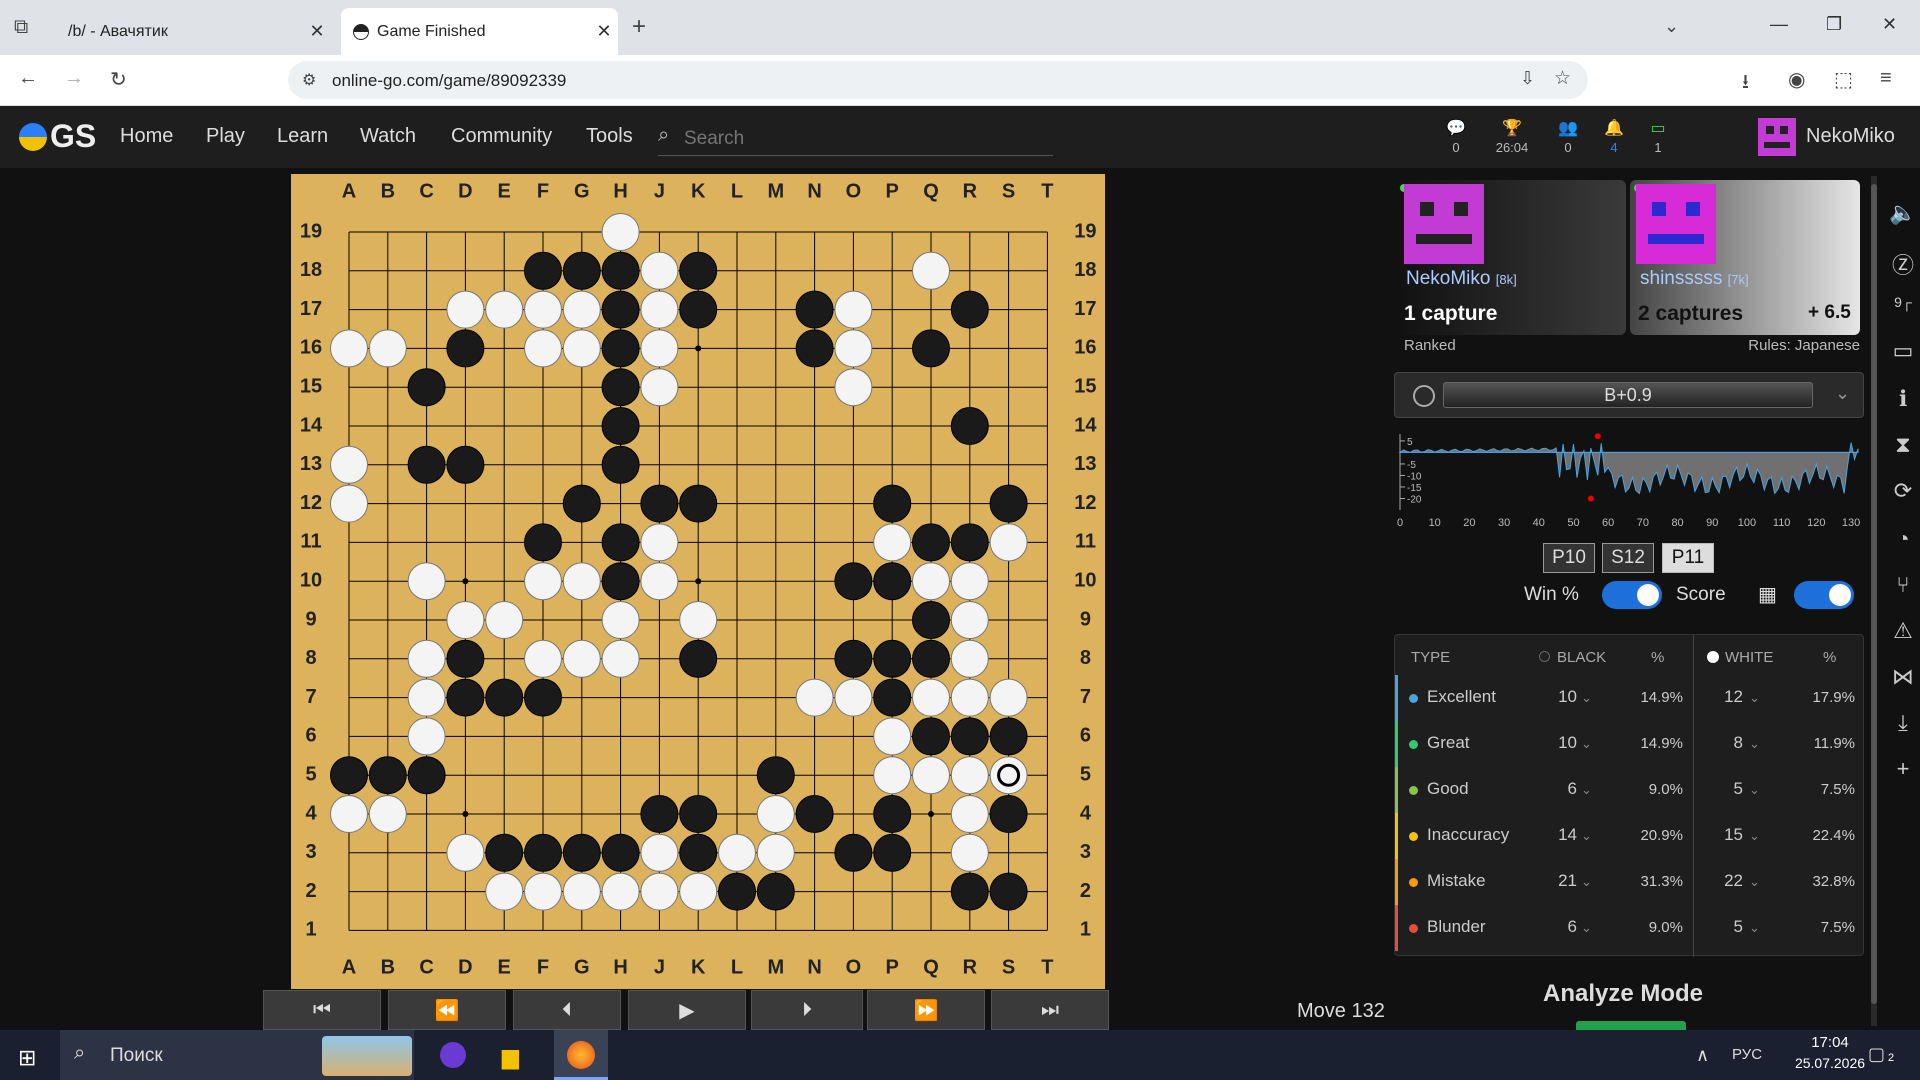 This screenshot has width=1920, height=1080. What do you see at coordinates (1767, 594) in the screenshot?
I see `table-icon: ▦` at bounding box center [1767, 594].